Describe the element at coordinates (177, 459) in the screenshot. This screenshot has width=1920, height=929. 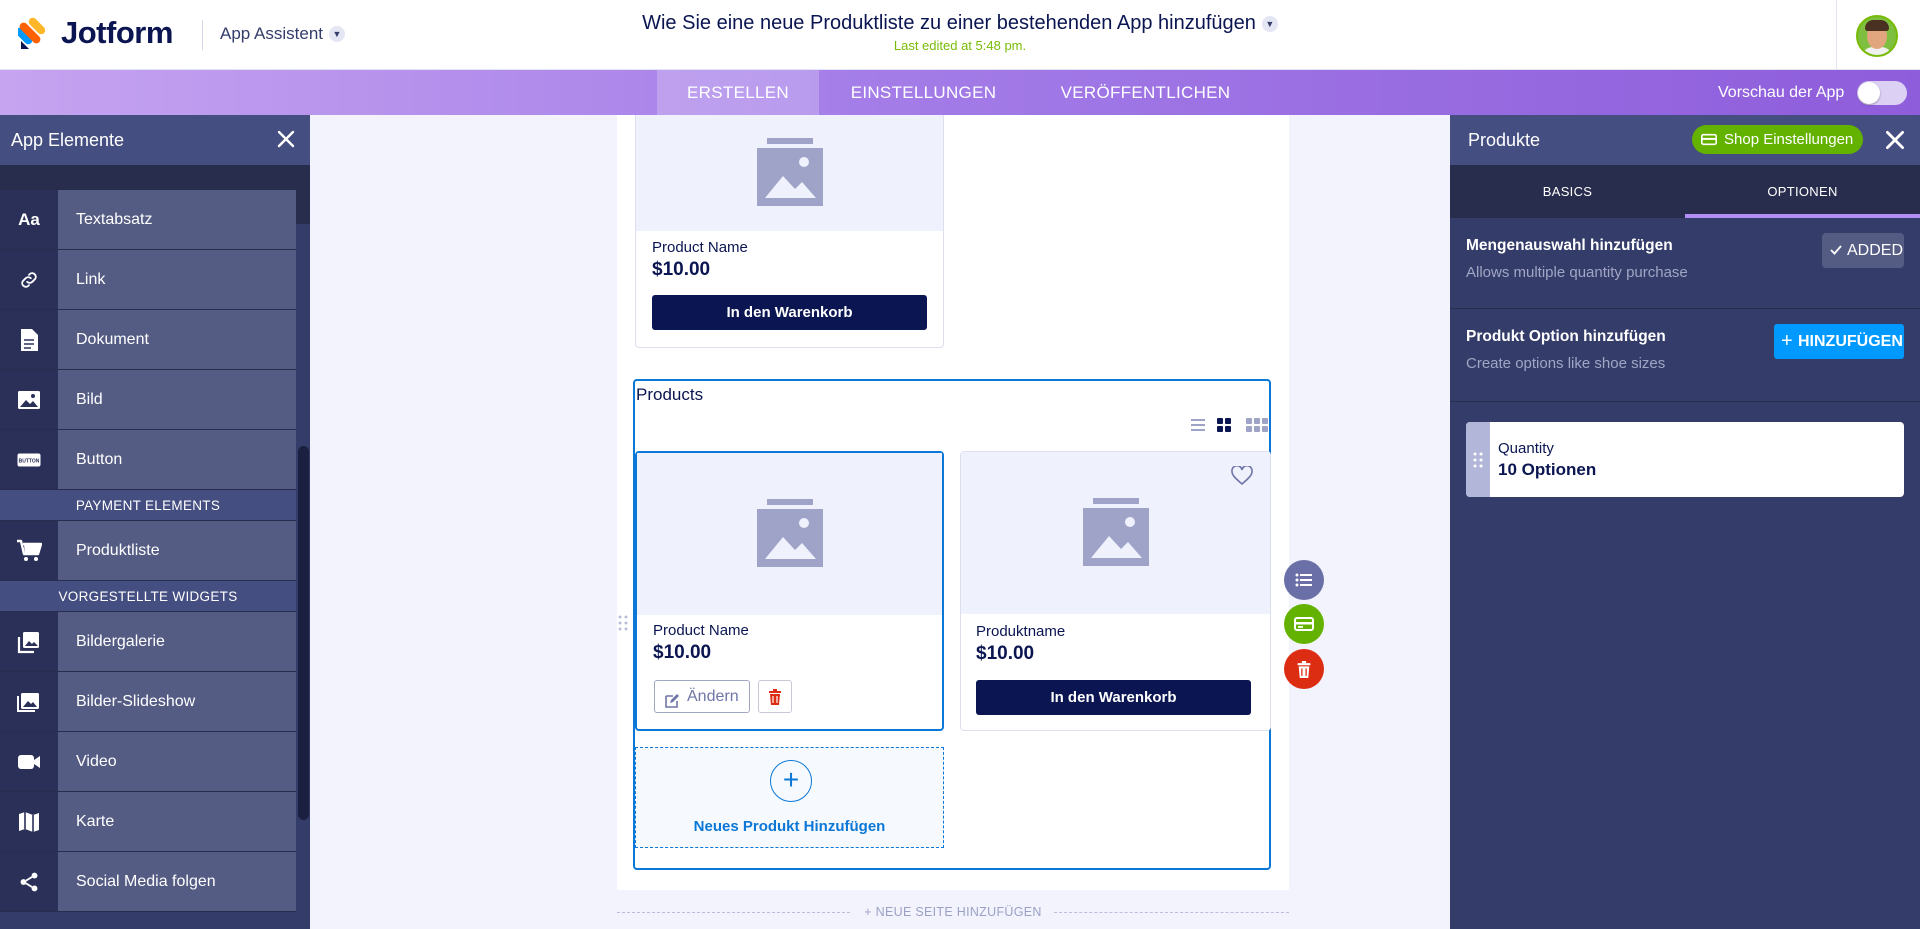
I see `element-label: Button` at that location.